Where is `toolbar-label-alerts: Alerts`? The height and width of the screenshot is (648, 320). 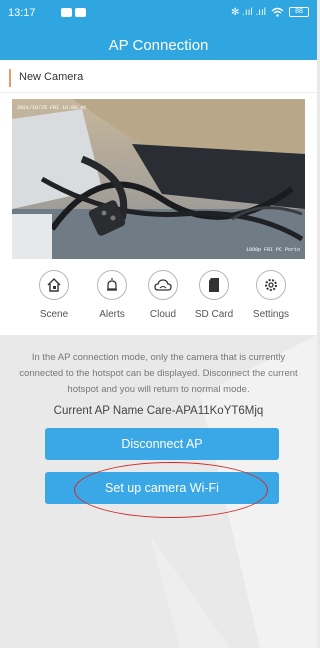 toolbar-label-alerts: Alerts is located at coordinates (112, 314).